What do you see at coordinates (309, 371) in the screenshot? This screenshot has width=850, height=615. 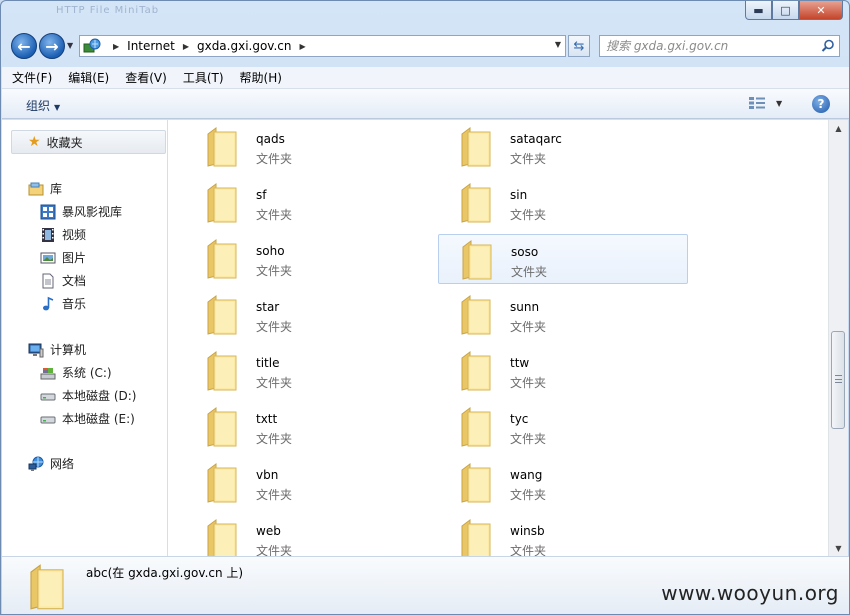 I see `folder-item: title 文件夹` at bounding box center [309, 371].